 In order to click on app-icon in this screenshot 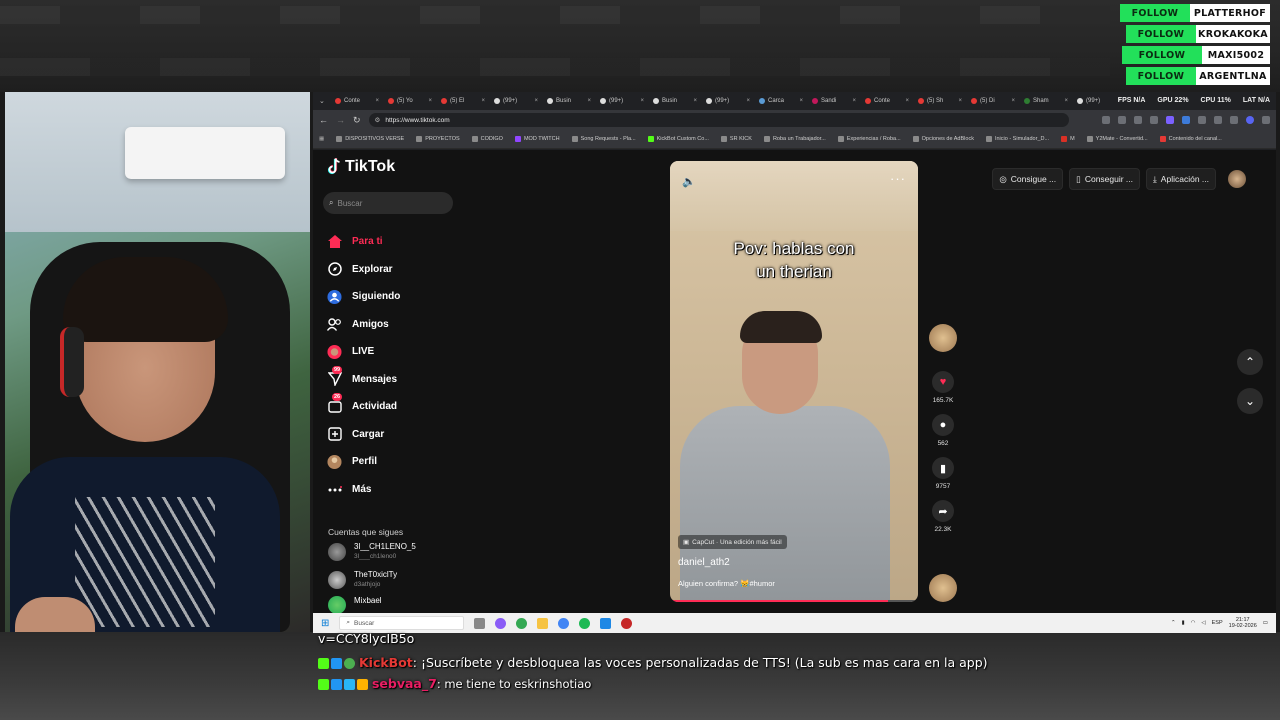, I will do `click(606, 623)`.